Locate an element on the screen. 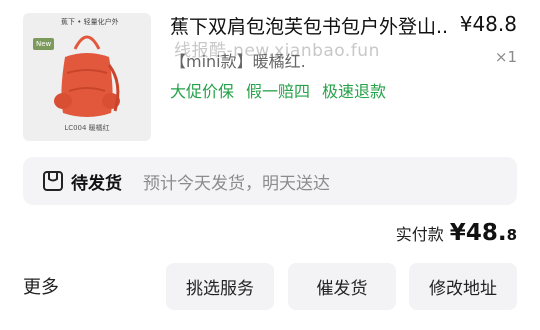 The width and height of the screenshot is (540, 330). shipping-estimate: 预计今天发货，明天送达 is located at coordinates (236, 184).